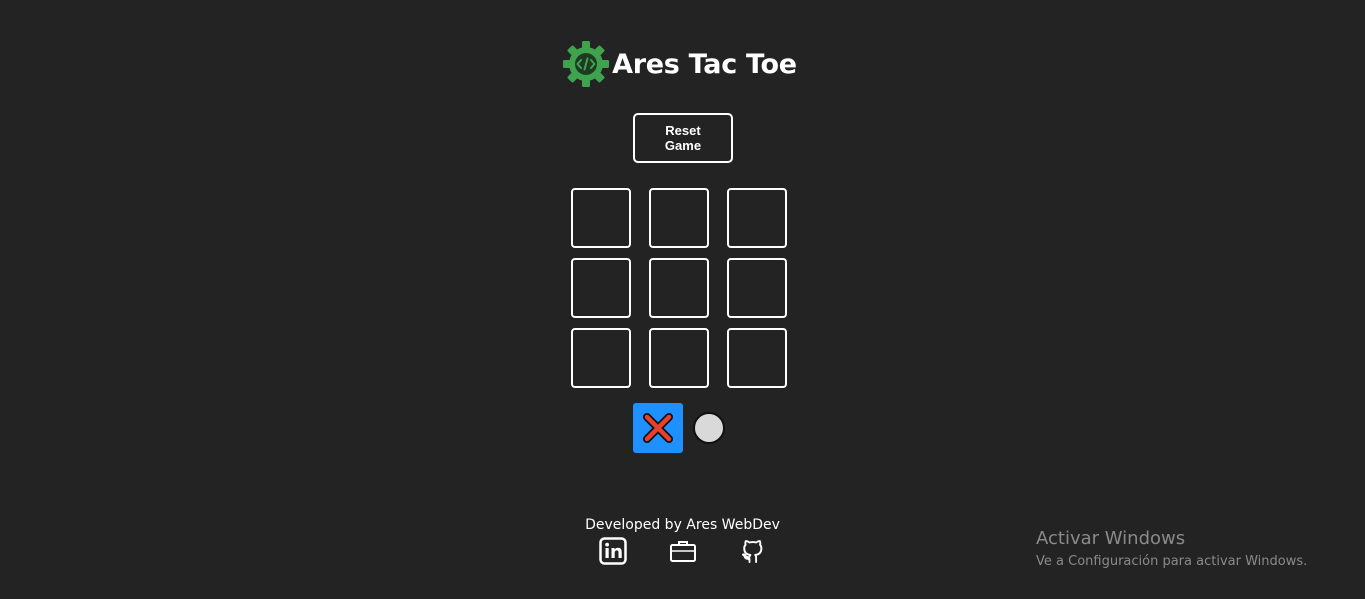 This screenshot has height=599, width=1365. I want to click on watermark-subtitle: Ve a Configuración para activar Windows., so click(1172, 561).